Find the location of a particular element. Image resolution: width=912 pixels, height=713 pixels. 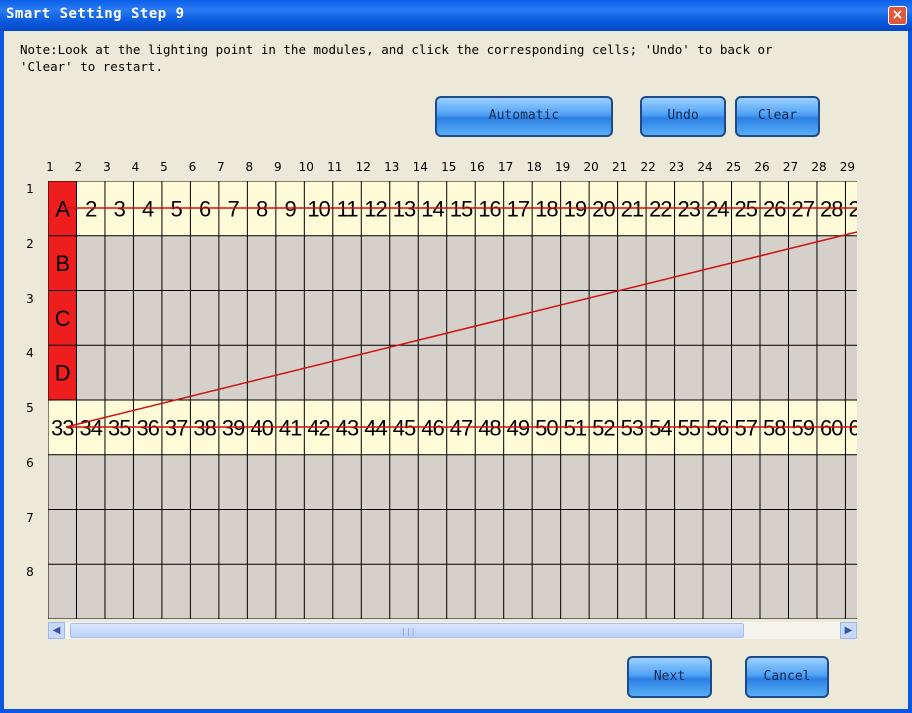

scrollbar-thumb: ||| is located at coordinates (407, 630).